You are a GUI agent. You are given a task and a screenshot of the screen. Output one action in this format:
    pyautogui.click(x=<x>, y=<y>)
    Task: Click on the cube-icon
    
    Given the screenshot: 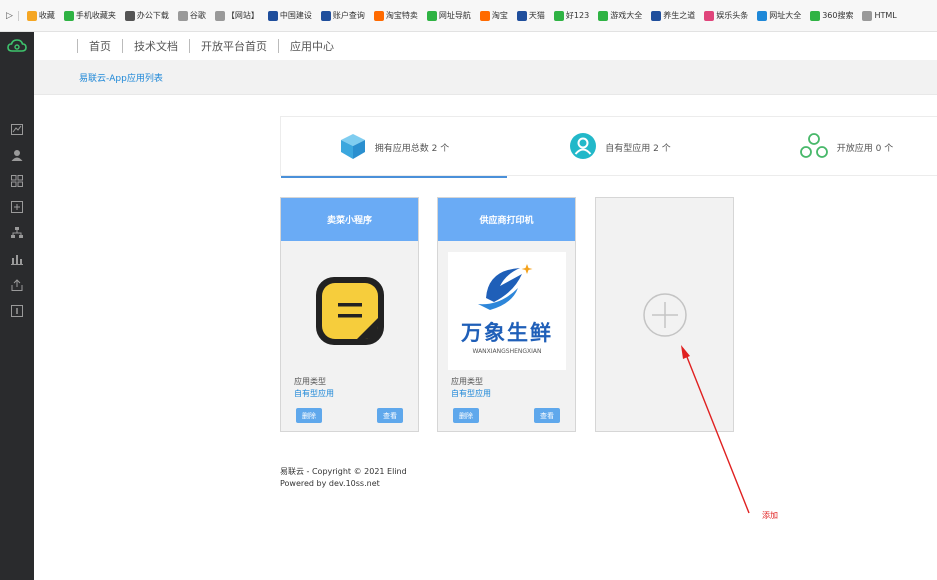 What is the action you would take?
    pyautogui.click(x=353, y=147)
    